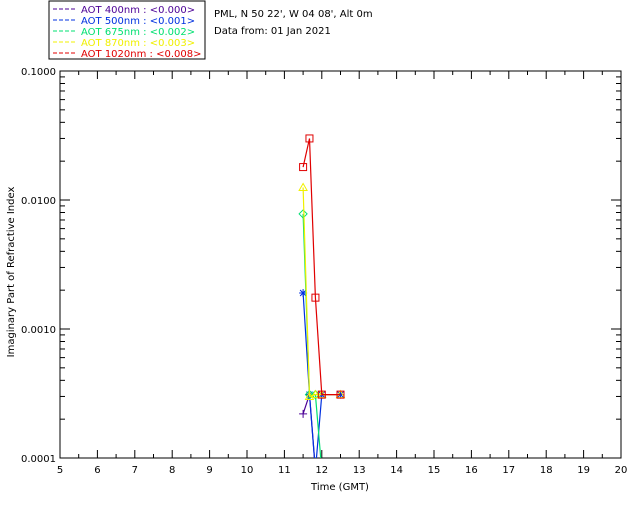 This screenshot has width=640, height=512. Describe the element at coordinates (321, 470) in the screenshot. I see `x-tick-label: 12` at that location.